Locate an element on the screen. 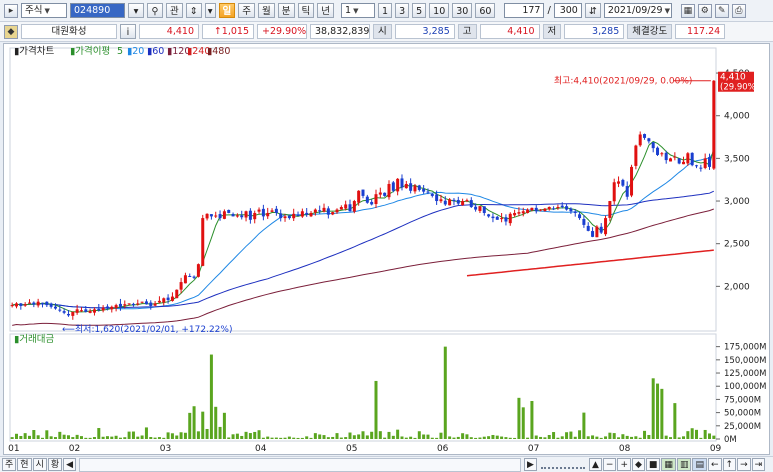 The width and height of the screenshot is (773, 472). interval-10-button: 10 is located at coordinates (439, 10).